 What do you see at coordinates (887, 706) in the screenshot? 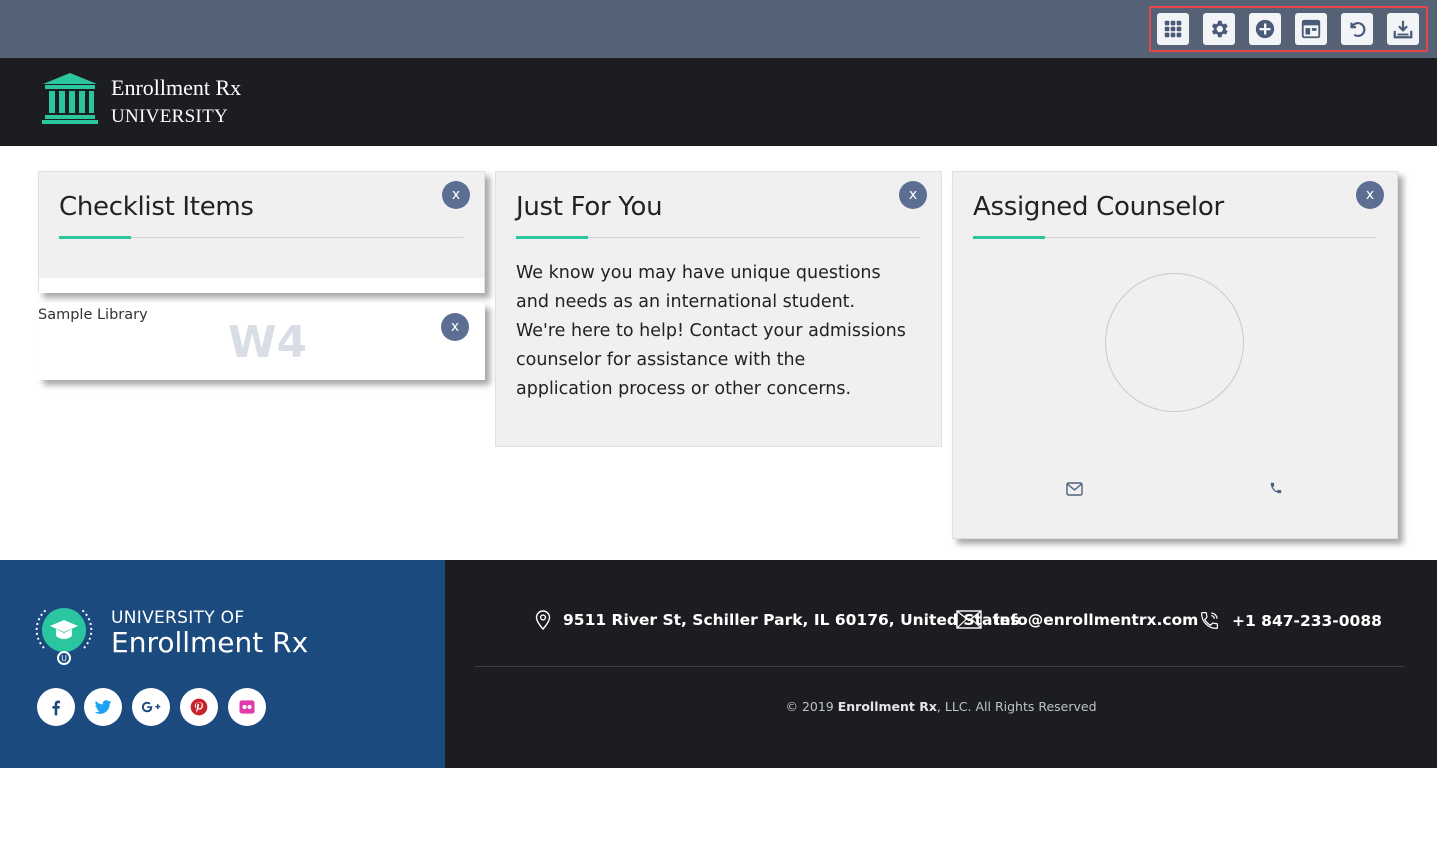
I see `copyright-brand: Enrollment Rx` at bounding box center [887, 706].